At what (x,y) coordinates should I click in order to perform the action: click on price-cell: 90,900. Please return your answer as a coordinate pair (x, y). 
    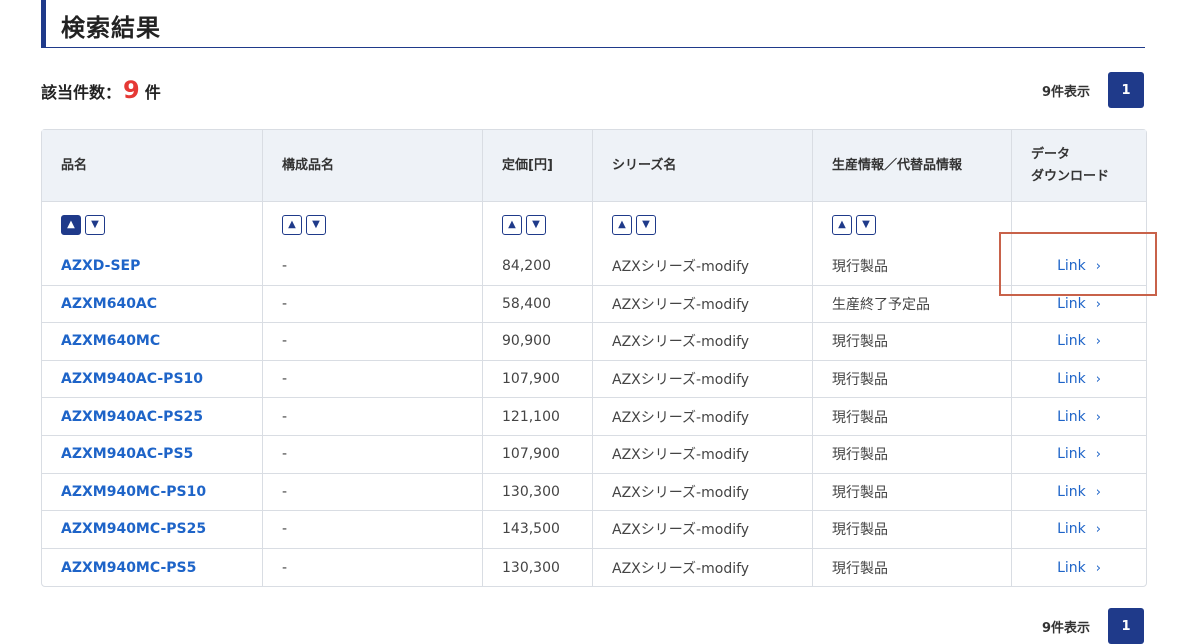
    Looking at the image, I should click on (538, 342).